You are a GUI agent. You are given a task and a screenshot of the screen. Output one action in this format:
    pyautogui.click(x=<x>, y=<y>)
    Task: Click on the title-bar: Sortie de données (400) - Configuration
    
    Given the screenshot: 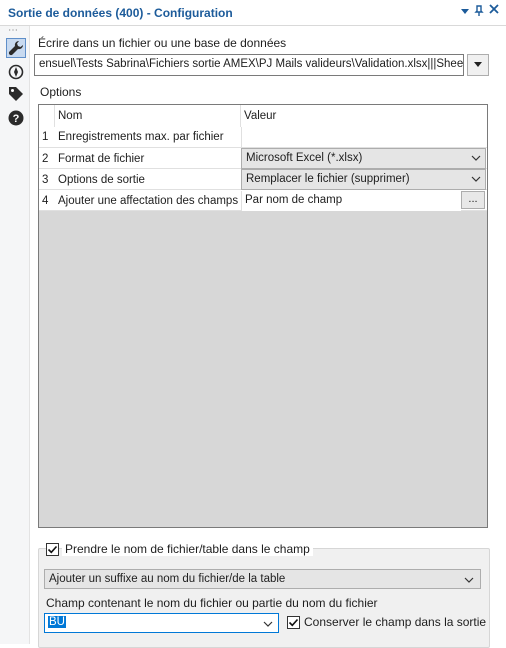 What is the action you would take?
    pyautogui.click(x=253, y=13)
    